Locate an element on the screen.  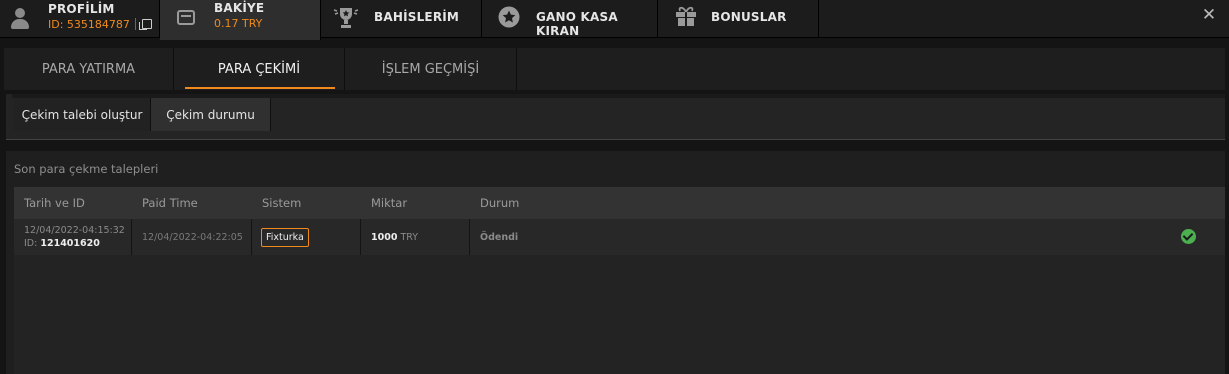
nav-bets: BAHİSLERİM is located at coordinates (401, 19).